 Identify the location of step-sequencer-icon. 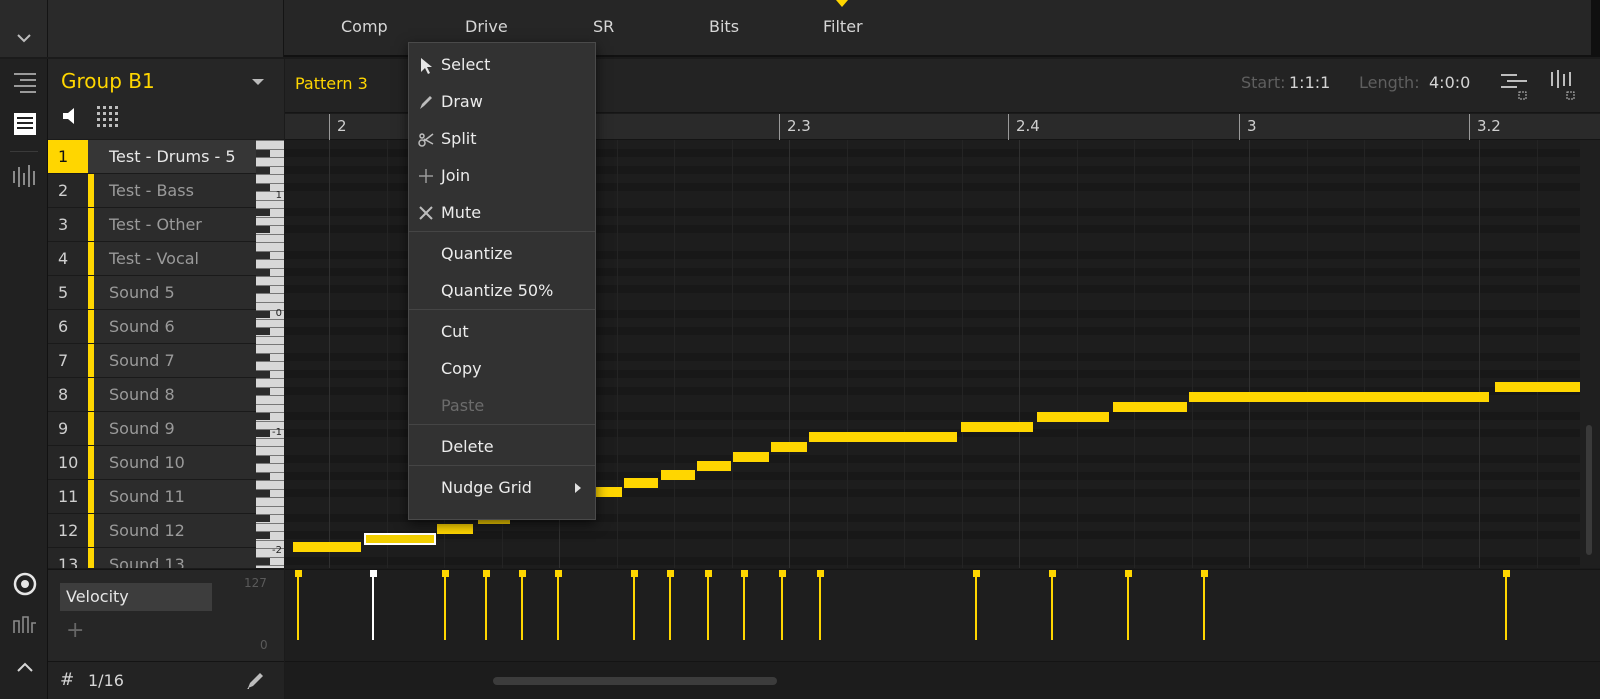
(25, 624).